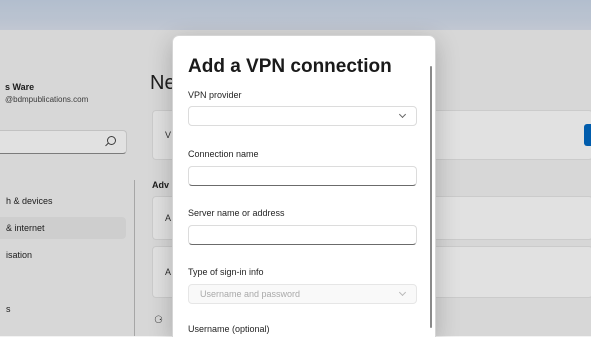 Image resolution: width=591 pixels, height=337 pixels. What do you see at coordinates (8, 309) in the screenshot?
I see `sidebar-item-label: s` at bounding box center [8, 309].